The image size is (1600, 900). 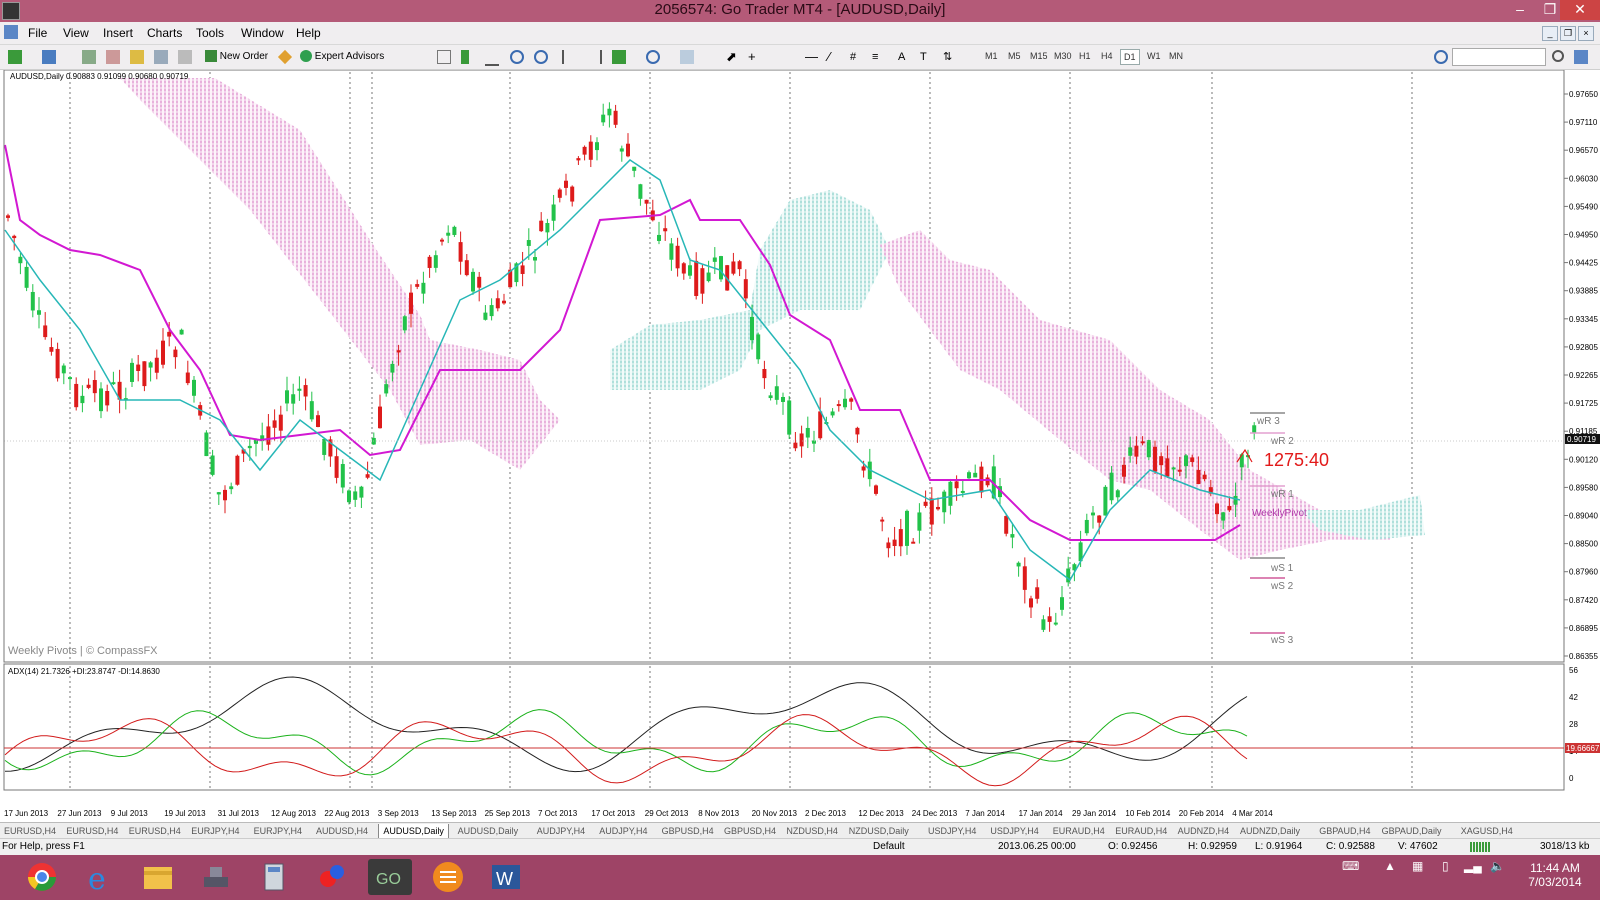 I want to click on chart-tab: GBPAUD,H4, so click(x=1344, y=831).